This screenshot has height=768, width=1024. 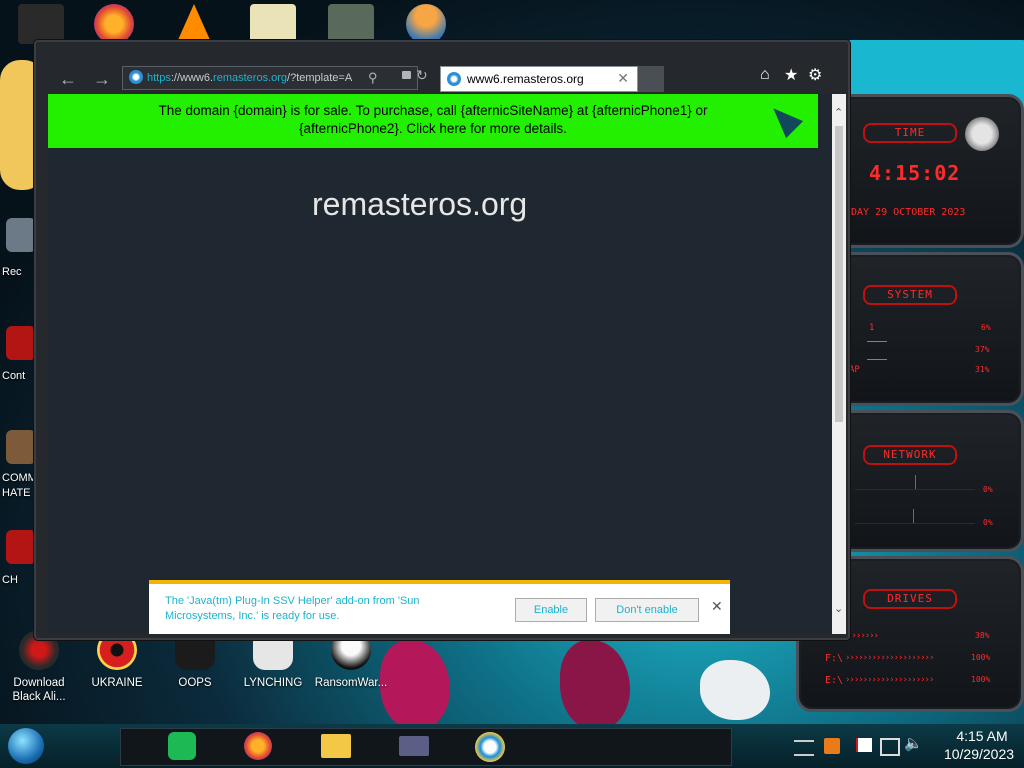 What do you see at coordinates (351, 24) in the screenshot?
I see `app-icon` at bounding box center [351, 24].